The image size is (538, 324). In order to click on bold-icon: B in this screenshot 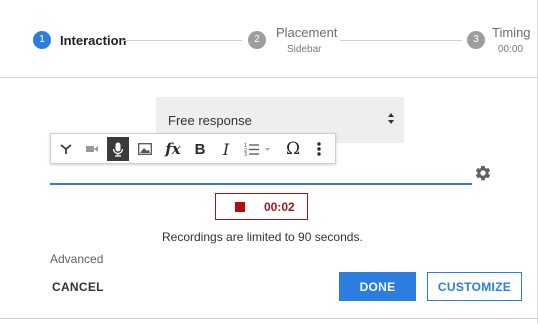, I will do `click(200, 149)`.